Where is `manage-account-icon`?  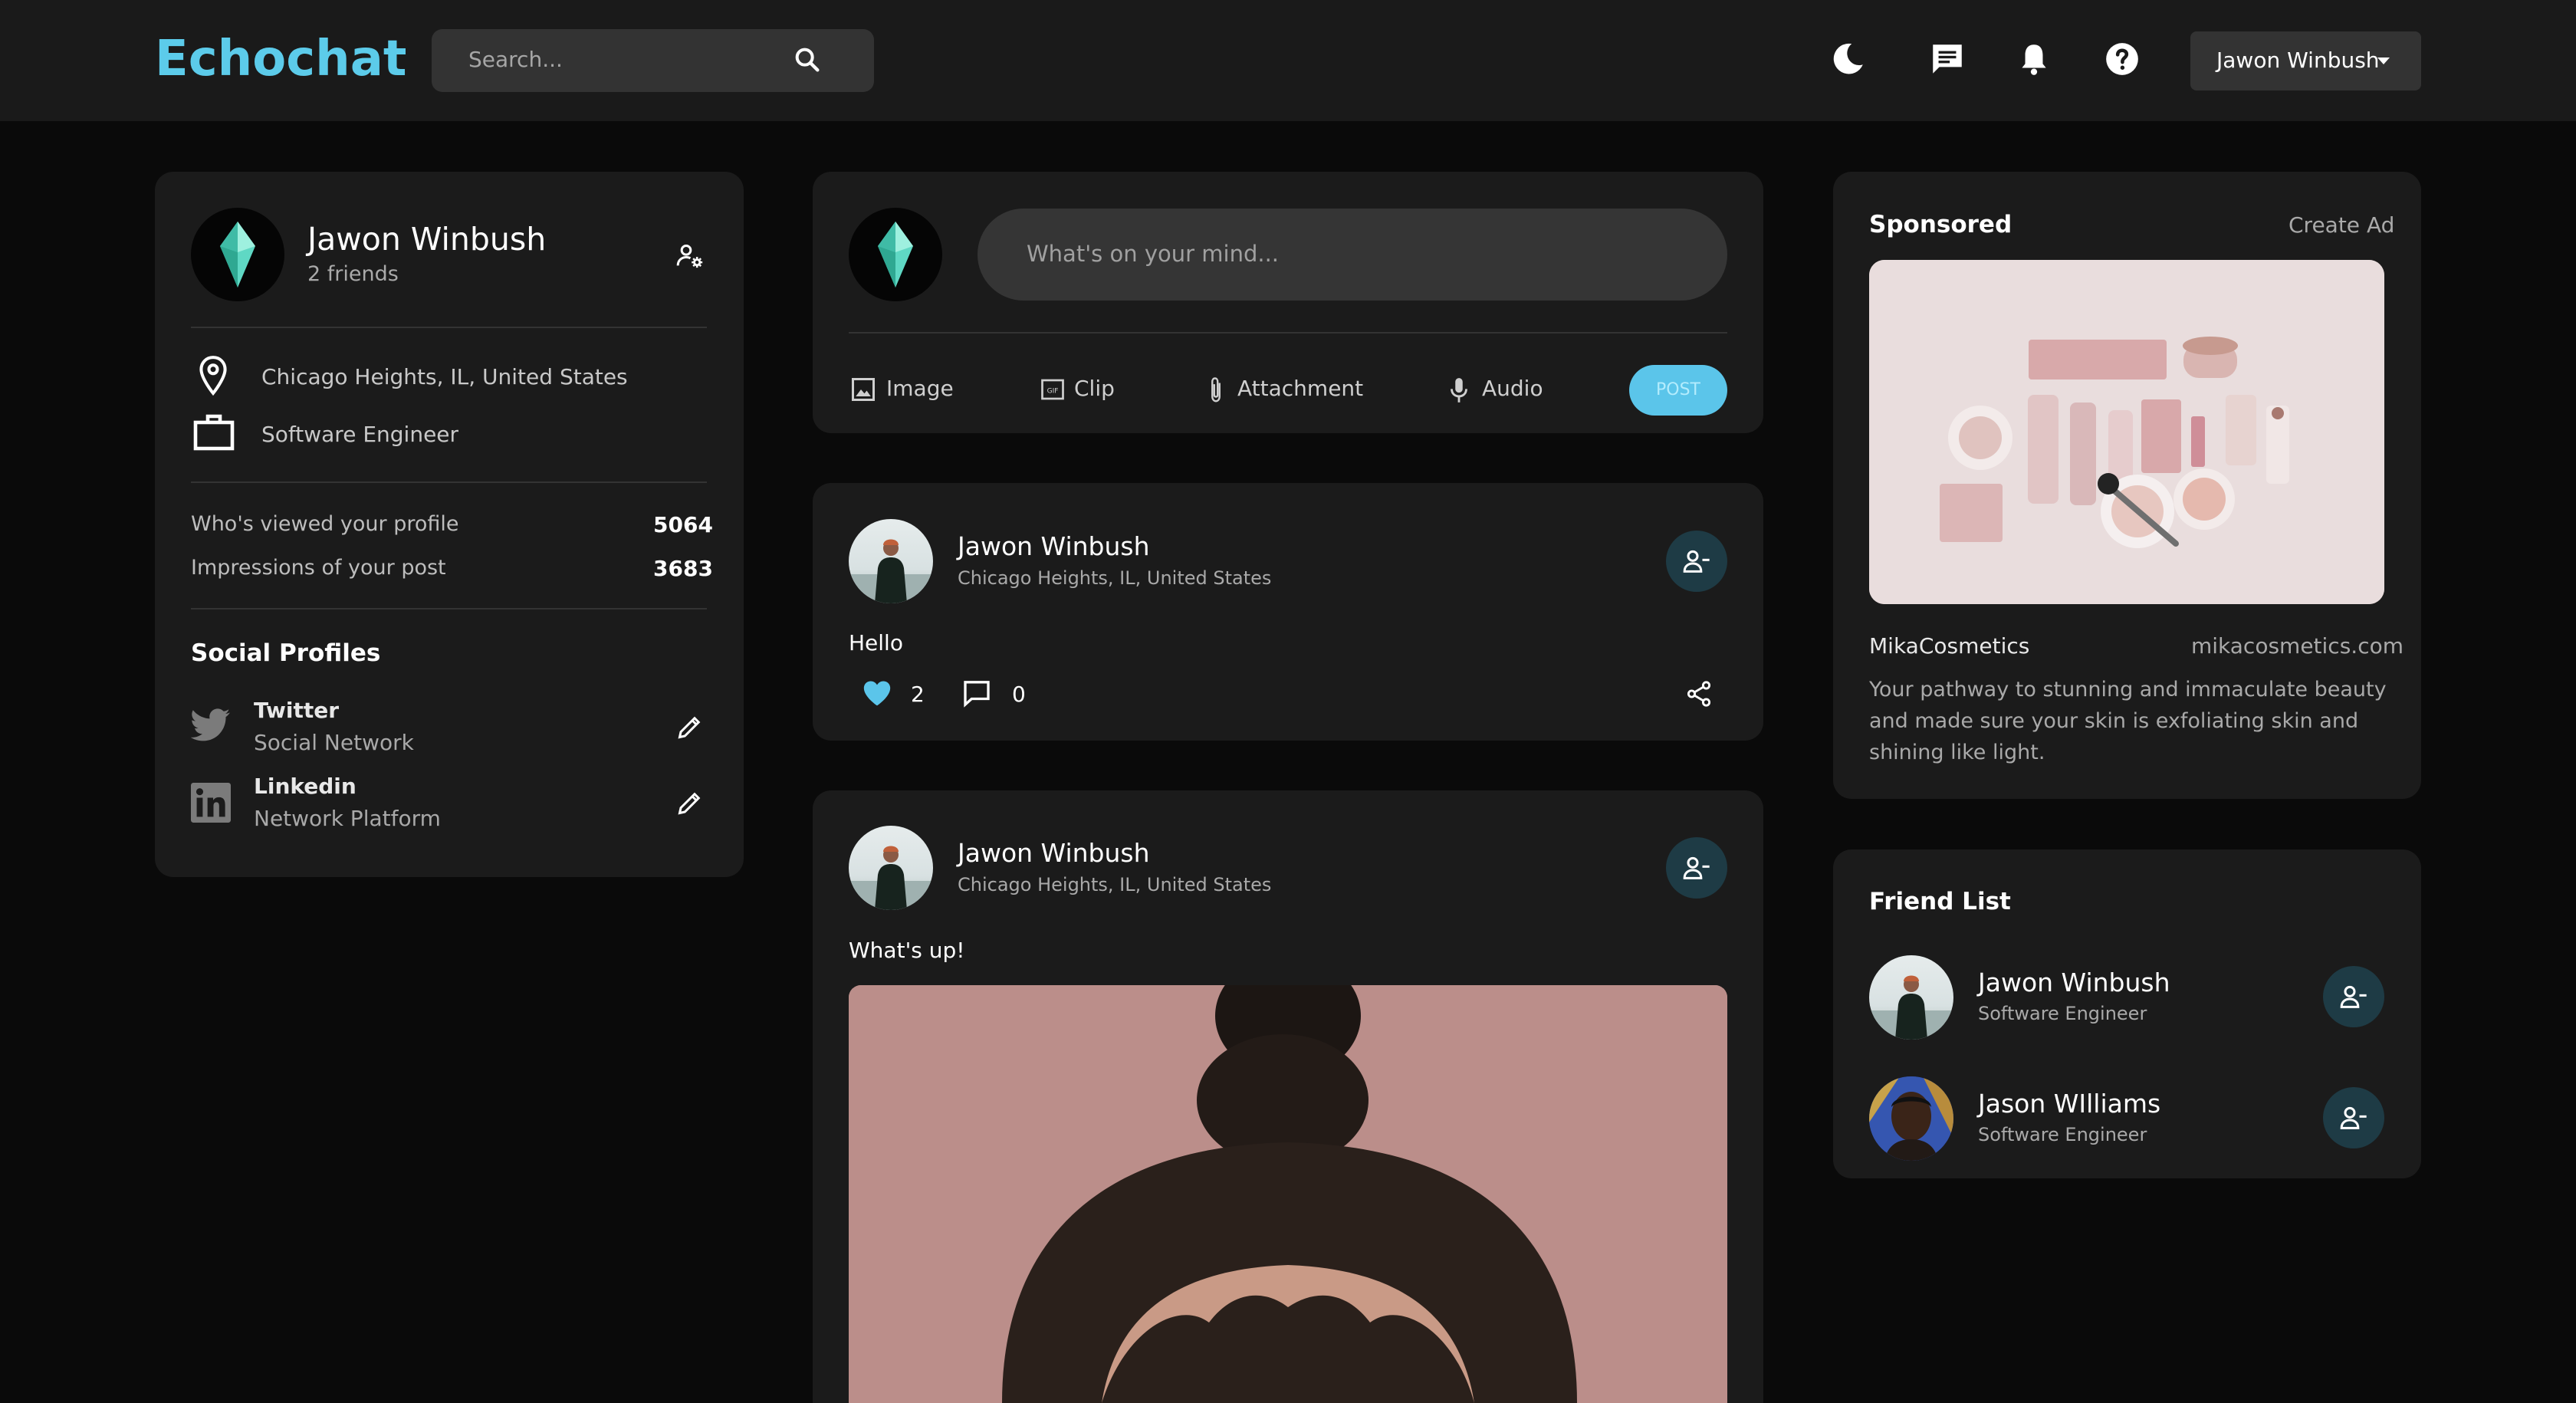
manage-account-icon is located at coordinates (690, 255).